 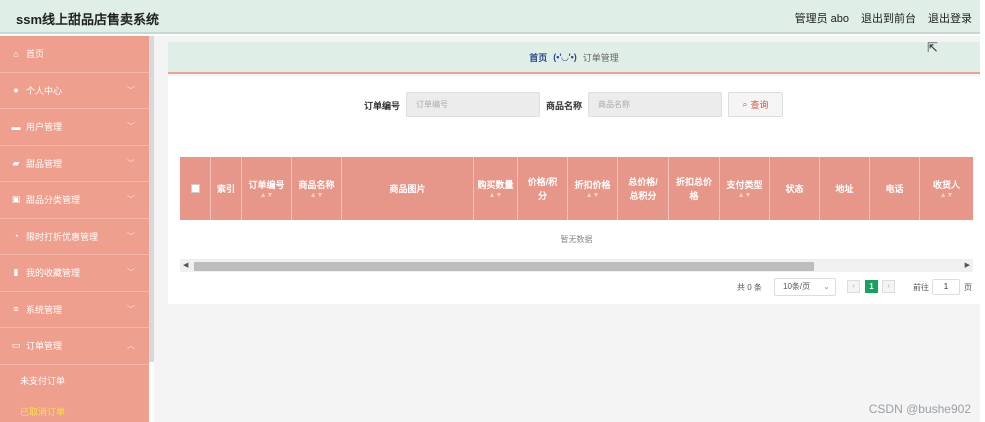 What do you see at coordinates (44, 90) in the screenshot?
I see `sidebar-item-label: 个人中心` at bounding box center [44, 90].